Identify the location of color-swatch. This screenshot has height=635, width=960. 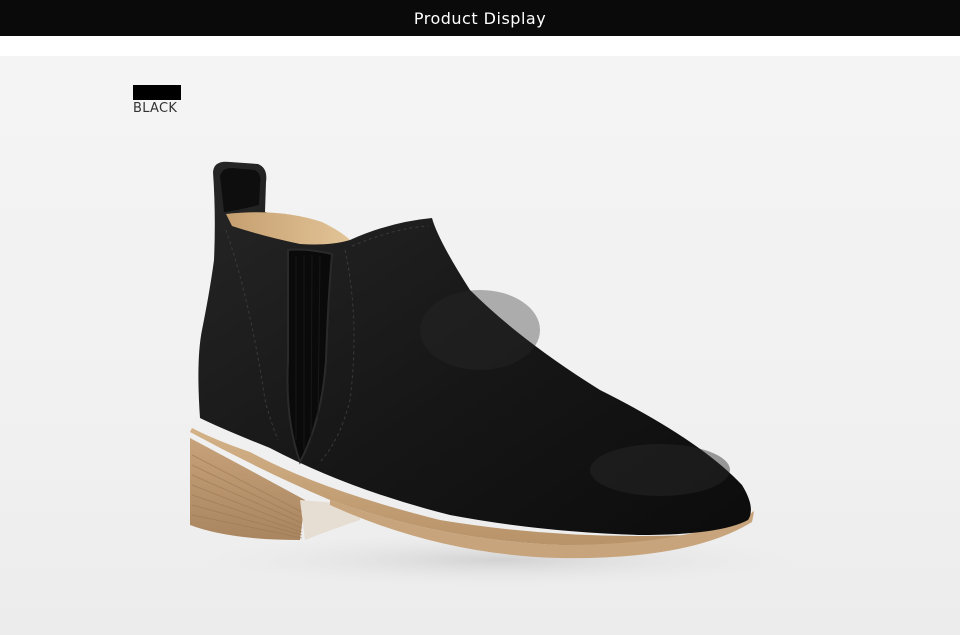
(157, 92).